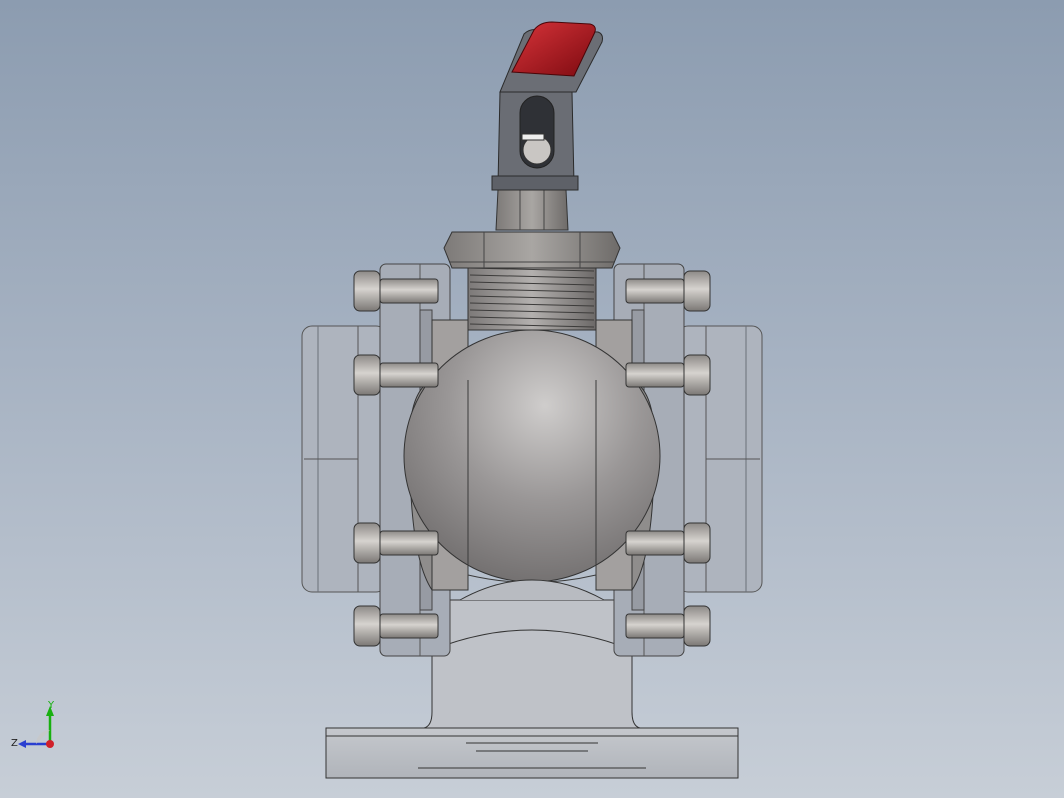  What do you see at coordinates (33, 724) in the screenshot?
I see `coordinate-triad: Y Z` at bounding box center [33, 724].